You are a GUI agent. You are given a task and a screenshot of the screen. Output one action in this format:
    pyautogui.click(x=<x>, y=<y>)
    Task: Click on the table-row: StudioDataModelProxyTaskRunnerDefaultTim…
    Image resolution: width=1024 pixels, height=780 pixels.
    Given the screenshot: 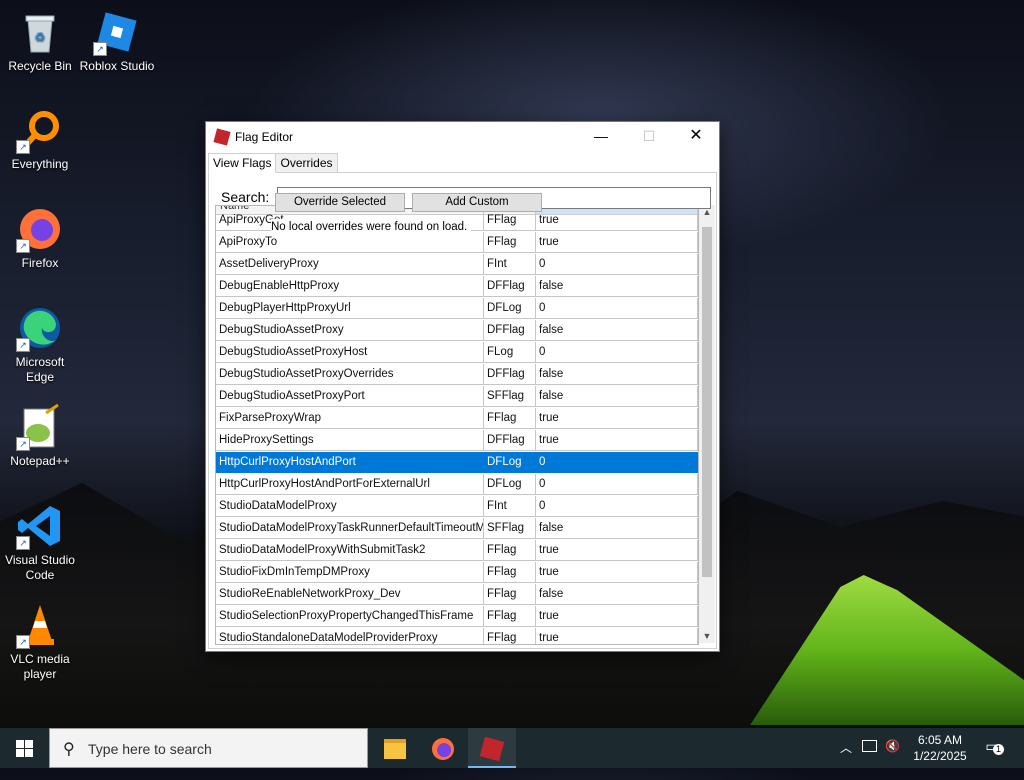 What is the action you would take?
    pyautogui.click(x=457, y=529)
    